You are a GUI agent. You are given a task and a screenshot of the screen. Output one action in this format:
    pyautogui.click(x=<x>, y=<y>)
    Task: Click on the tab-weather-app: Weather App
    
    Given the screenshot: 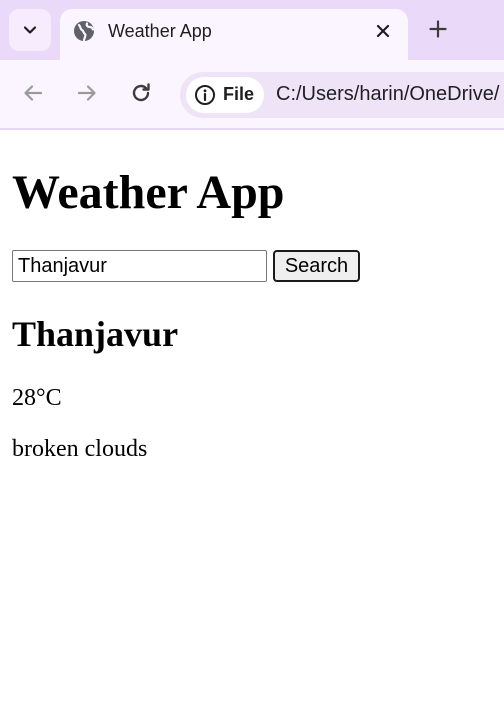 What is the action you would take?
    pyautogui.click(x=234, y=34)
    